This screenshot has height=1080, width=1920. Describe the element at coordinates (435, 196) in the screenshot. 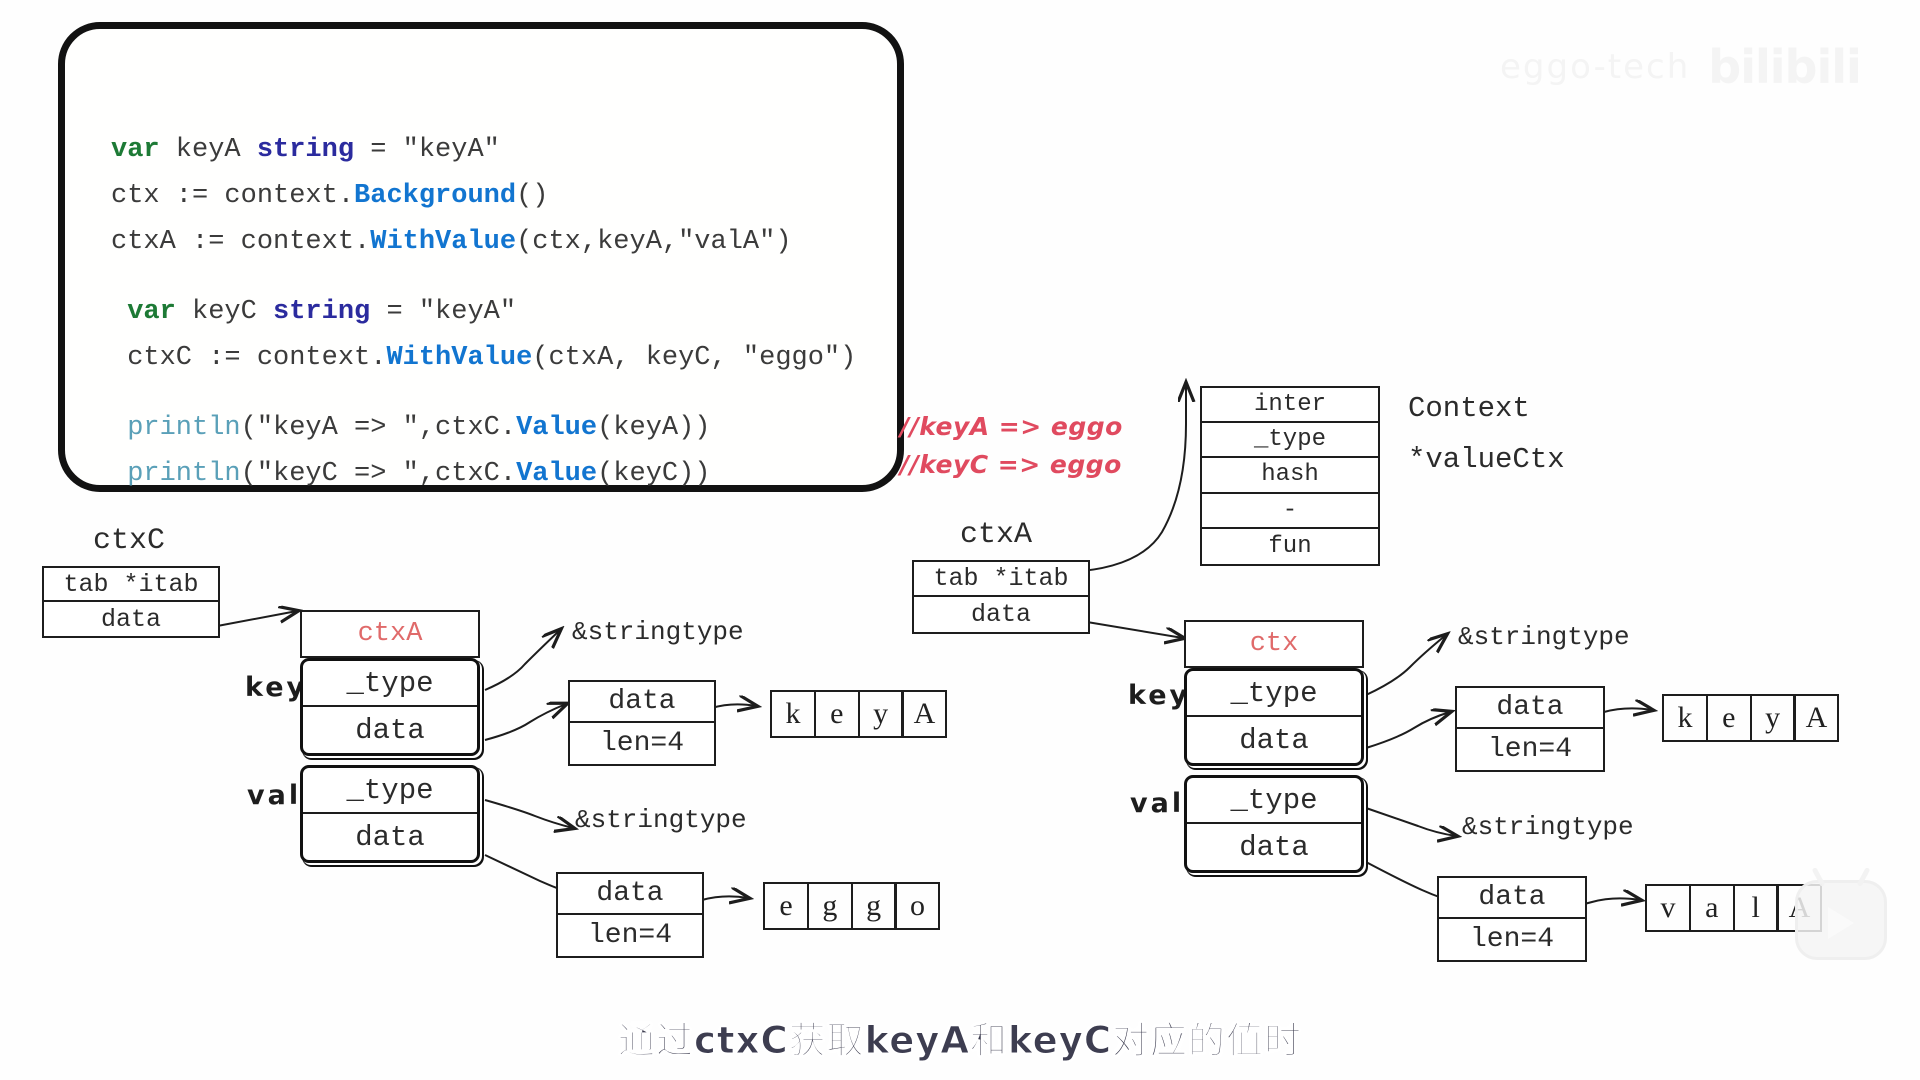

I see `code-token: Background` at that location.